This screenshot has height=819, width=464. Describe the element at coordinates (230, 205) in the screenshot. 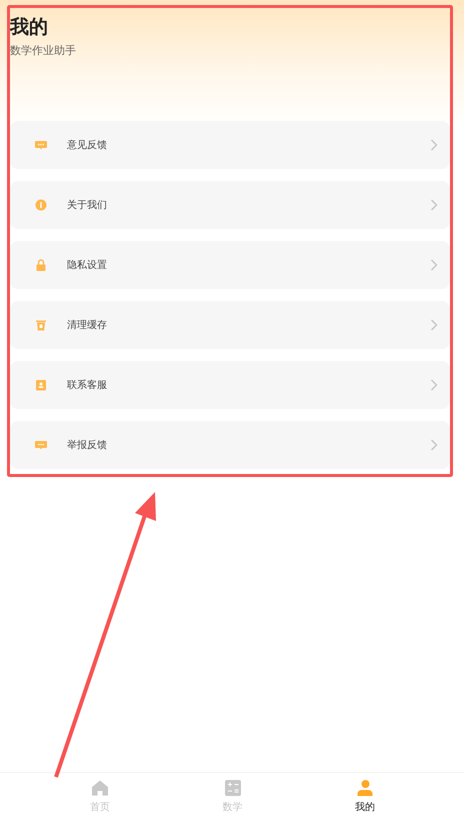

I see `menu-item: 关于我们` at that location.